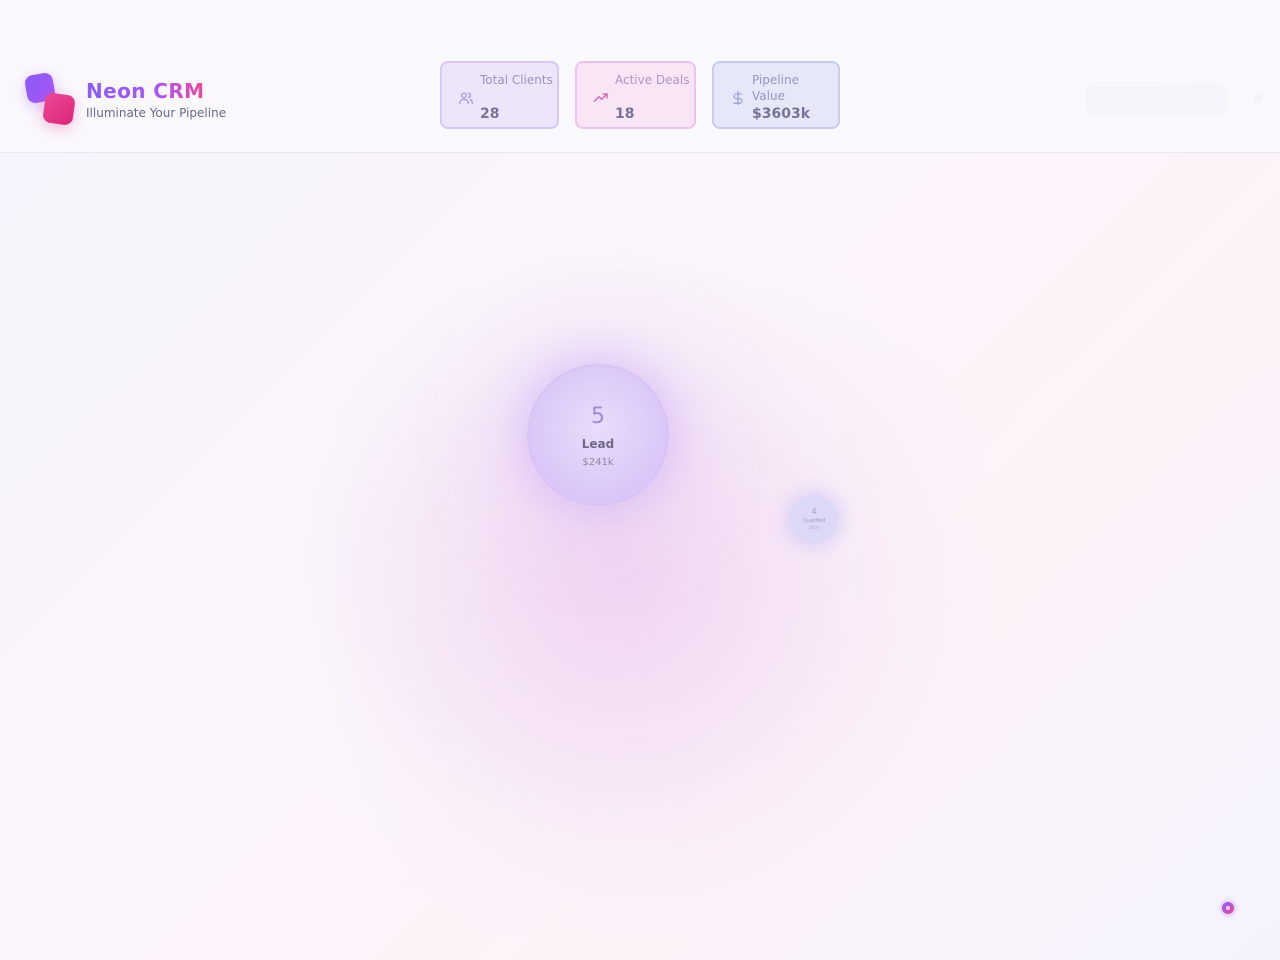  Describe the element at coordinates (635, 95) in the screenshot. I see `stat-card-active-deals: Active Deals 18` at that location.